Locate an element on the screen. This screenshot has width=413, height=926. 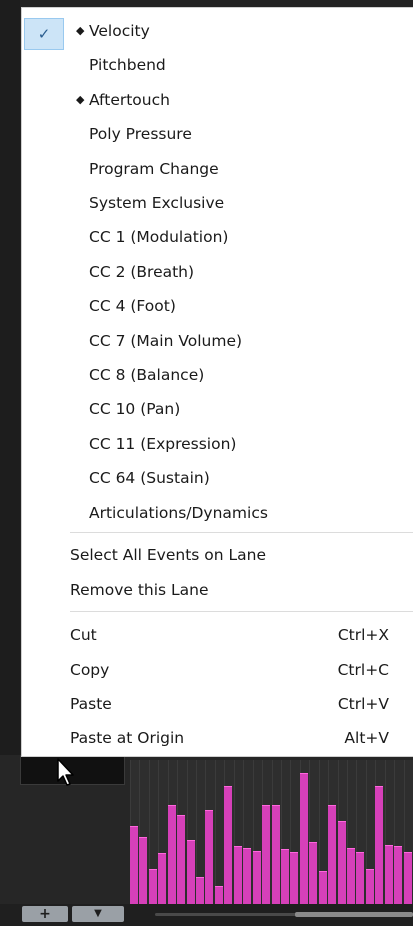
menu-item-cut: Cut Ctrl+X is located at coordinates (217, 635).